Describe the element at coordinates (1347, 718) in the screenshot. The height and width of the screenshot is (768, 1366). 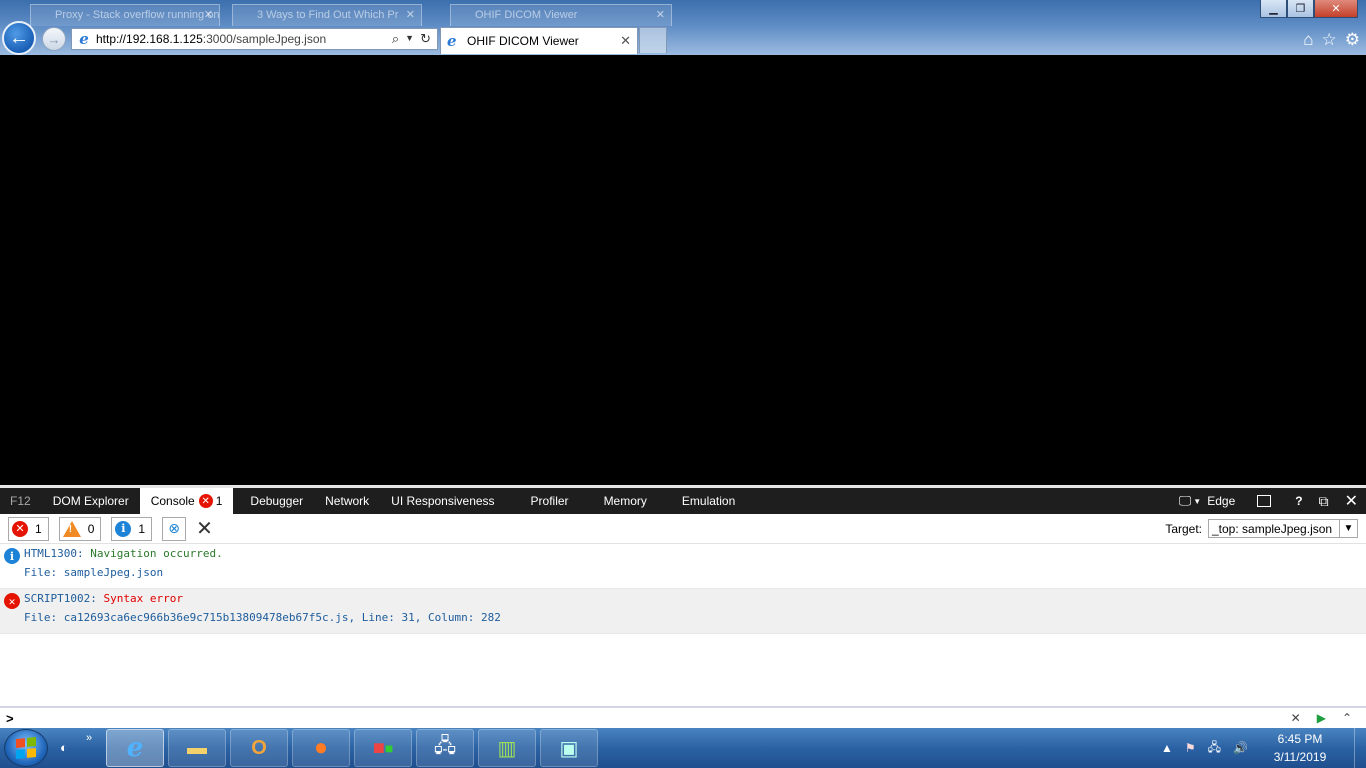
I see `expand-input-icon: ⌃` at that location.